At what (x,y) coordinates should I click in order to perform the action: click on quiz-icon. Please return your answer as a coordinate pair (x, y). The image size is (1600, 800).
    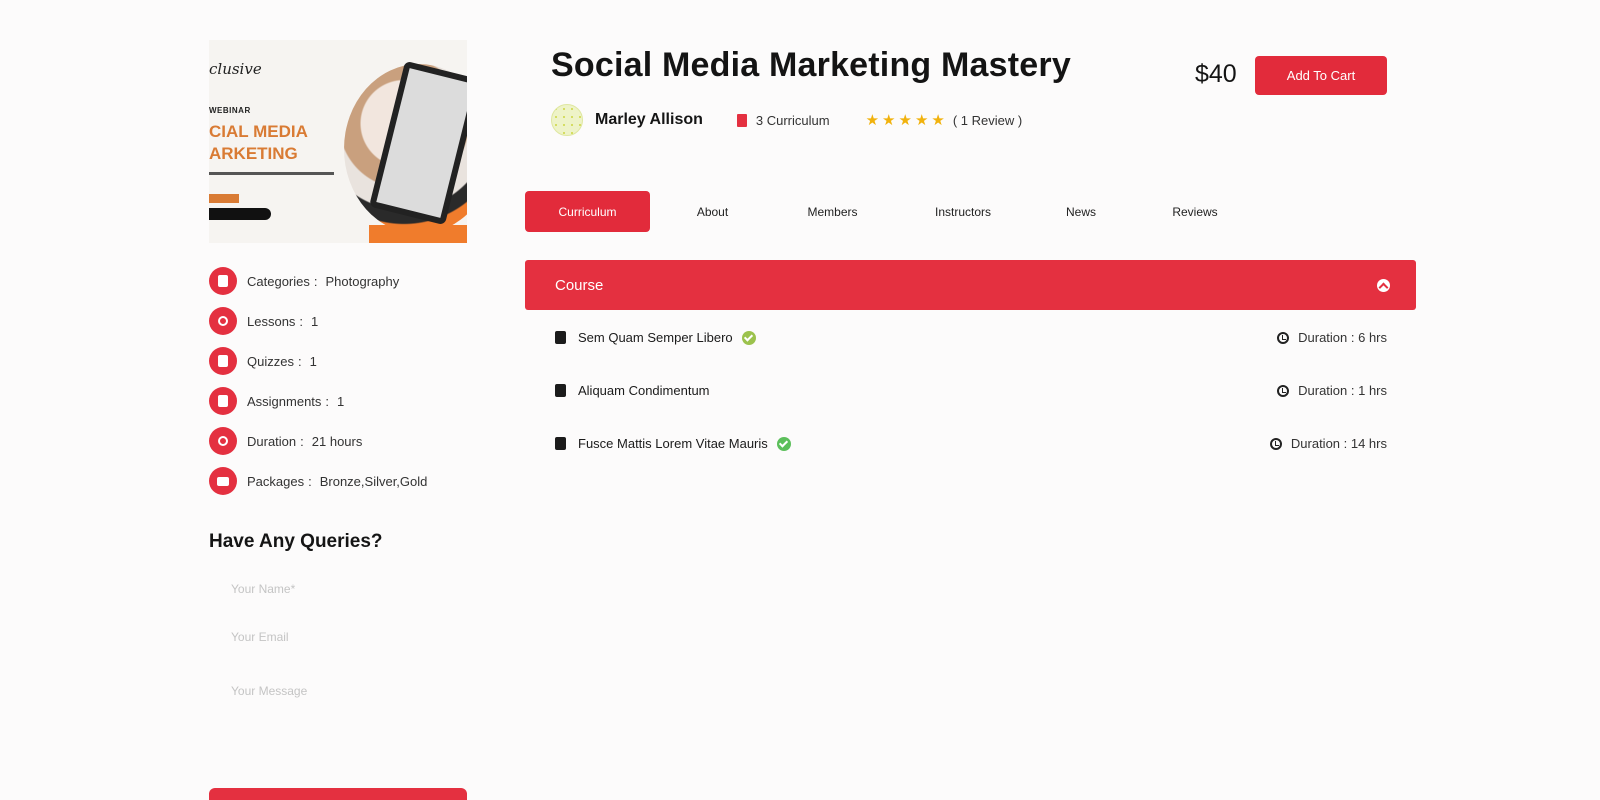
    Looking at the image, I should click on (560, 337).